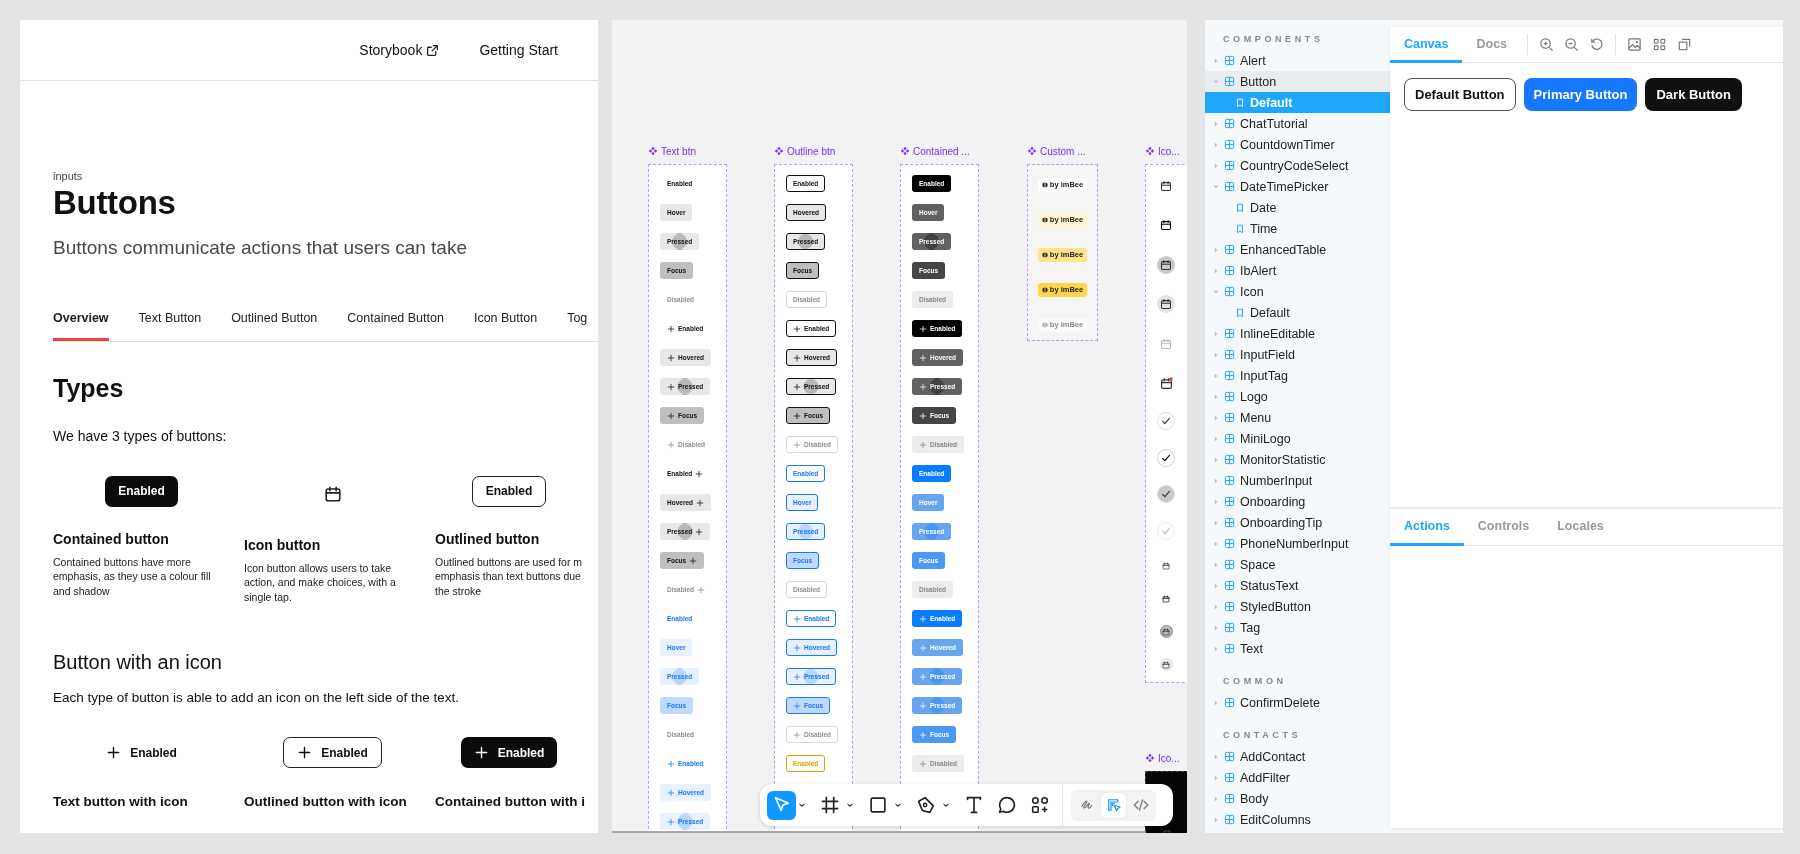  What do you see at coordinates (1297, 228) in the screenshot?
I see `sidebar-item: Time` at bounding box center [1297, 228].